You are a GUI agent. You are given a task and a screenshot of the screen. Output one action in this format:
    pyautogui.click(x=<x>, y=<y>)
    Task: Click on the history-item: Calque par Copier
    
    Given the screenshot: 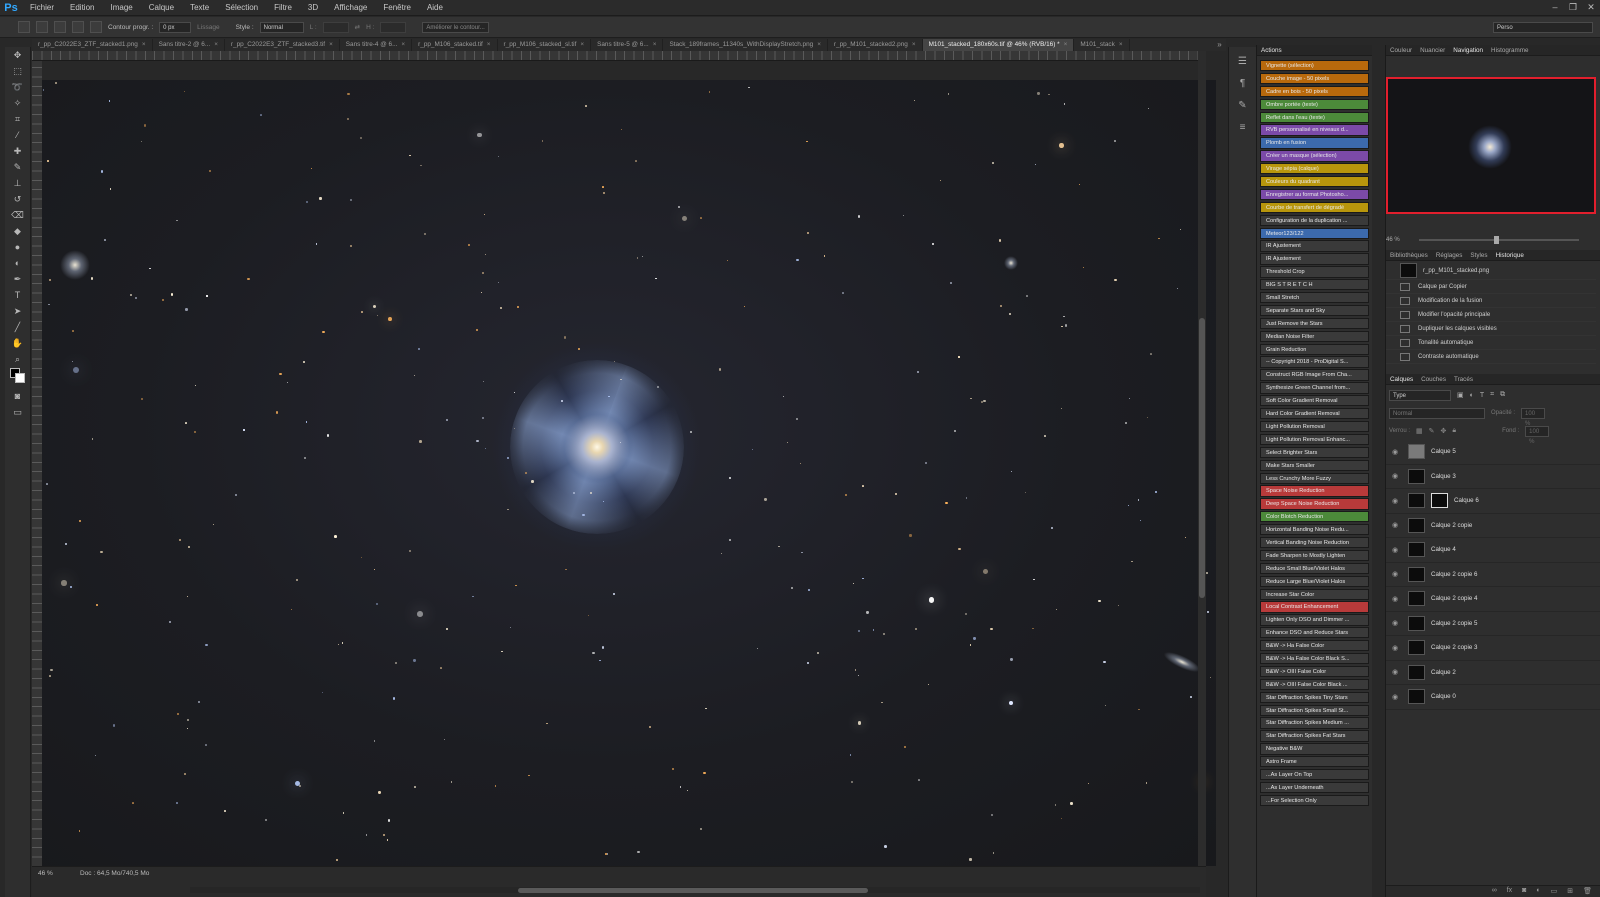 What is the action you would take?
    pyautogui.click(x=1491, y=287)
    